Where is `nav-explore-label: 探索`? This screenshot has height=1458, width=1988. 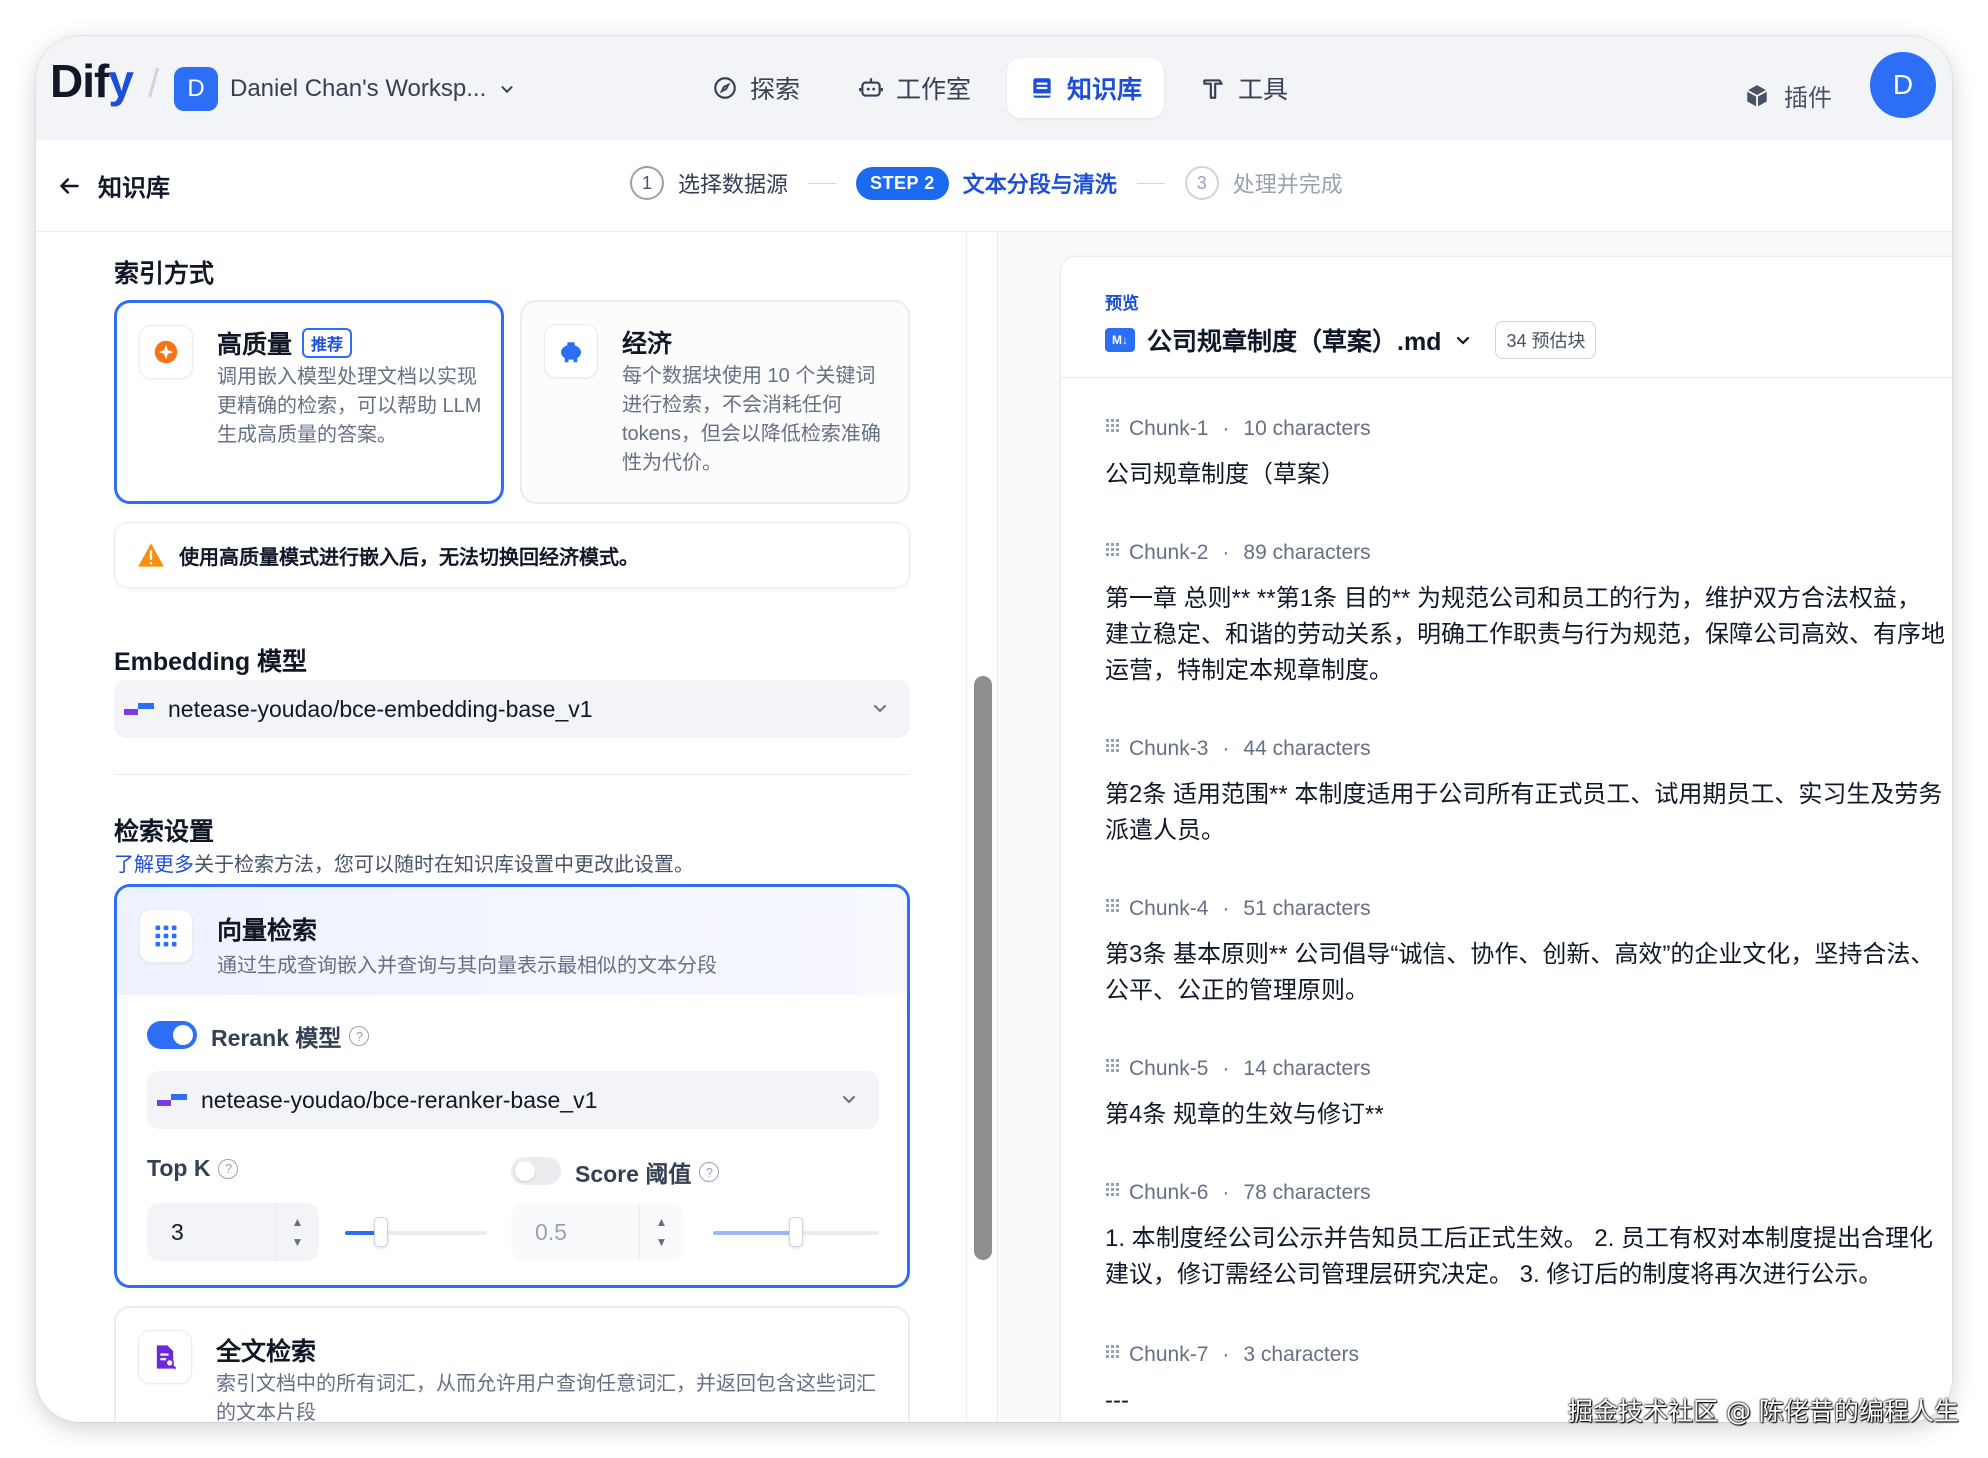 nav-explore-label: 探索 is located at coordinates (775, 90).